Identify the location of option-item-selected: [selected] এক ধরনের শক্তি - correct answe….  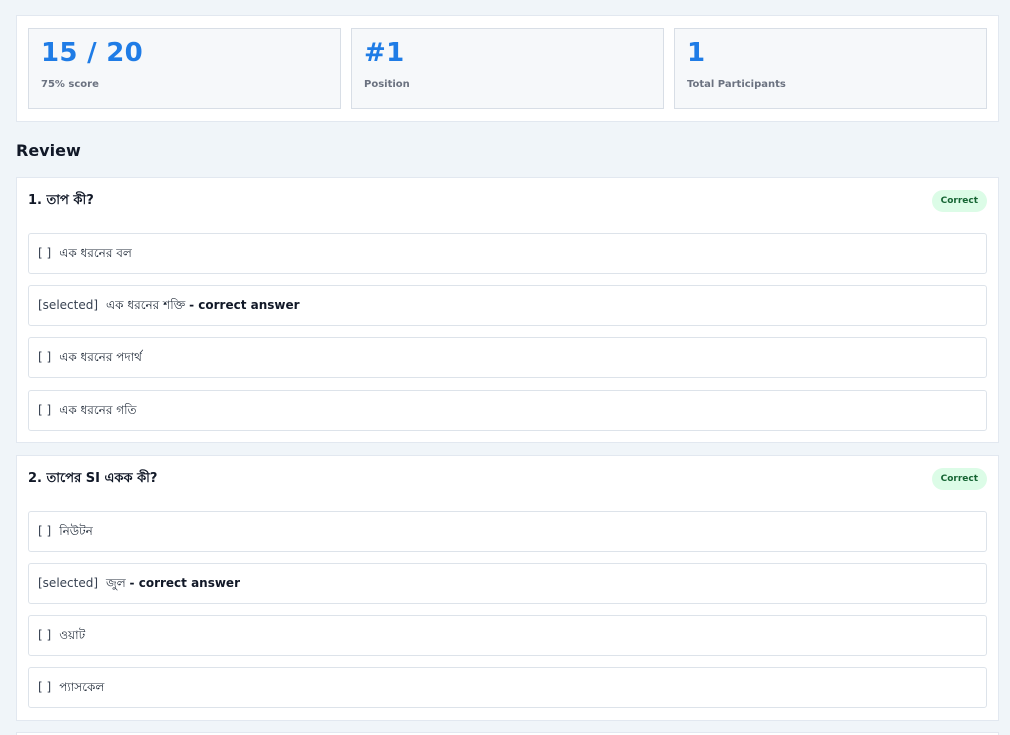
(507, 305).